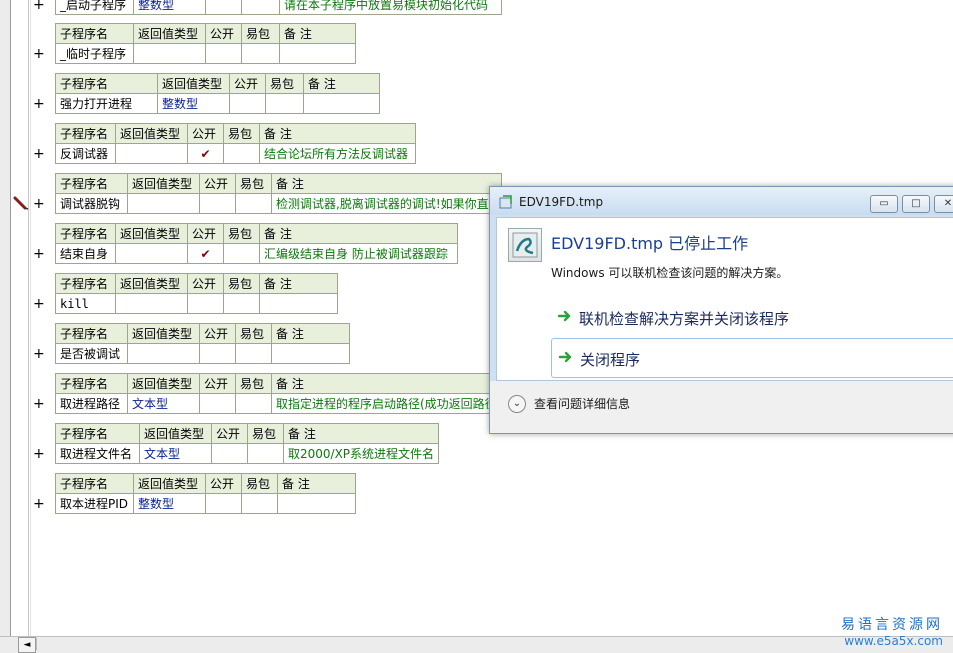 The image size is (953, 653). Describe the element at coordinates (386, 403) in the screenshot. I see `sub-note: 取指定进程的程序启动路径(成功返回路径` at that location.